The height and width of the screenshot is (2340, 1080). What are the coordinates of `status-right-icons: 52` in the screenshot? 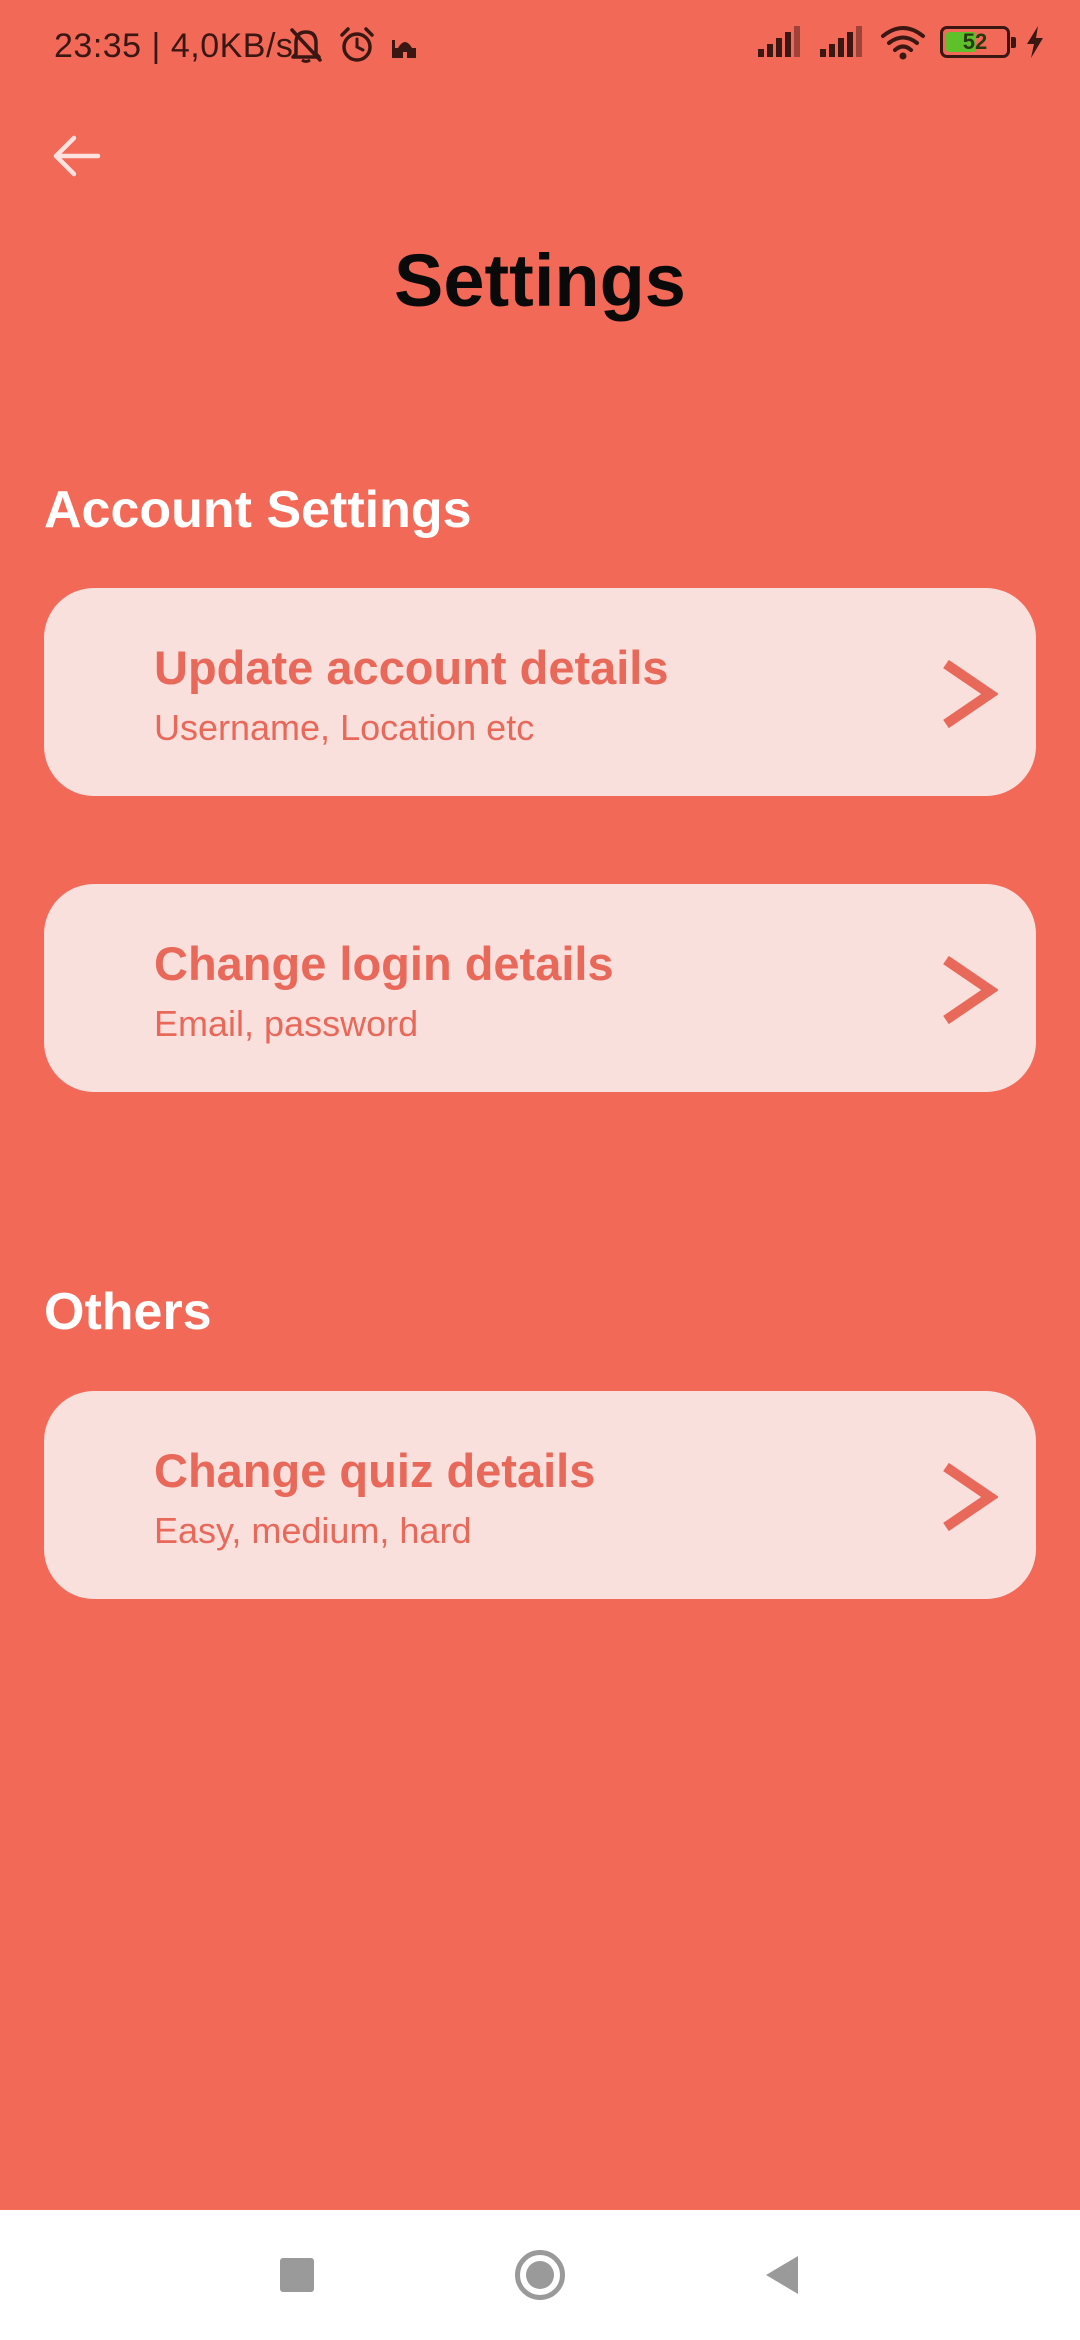 It's located at (901, 42).